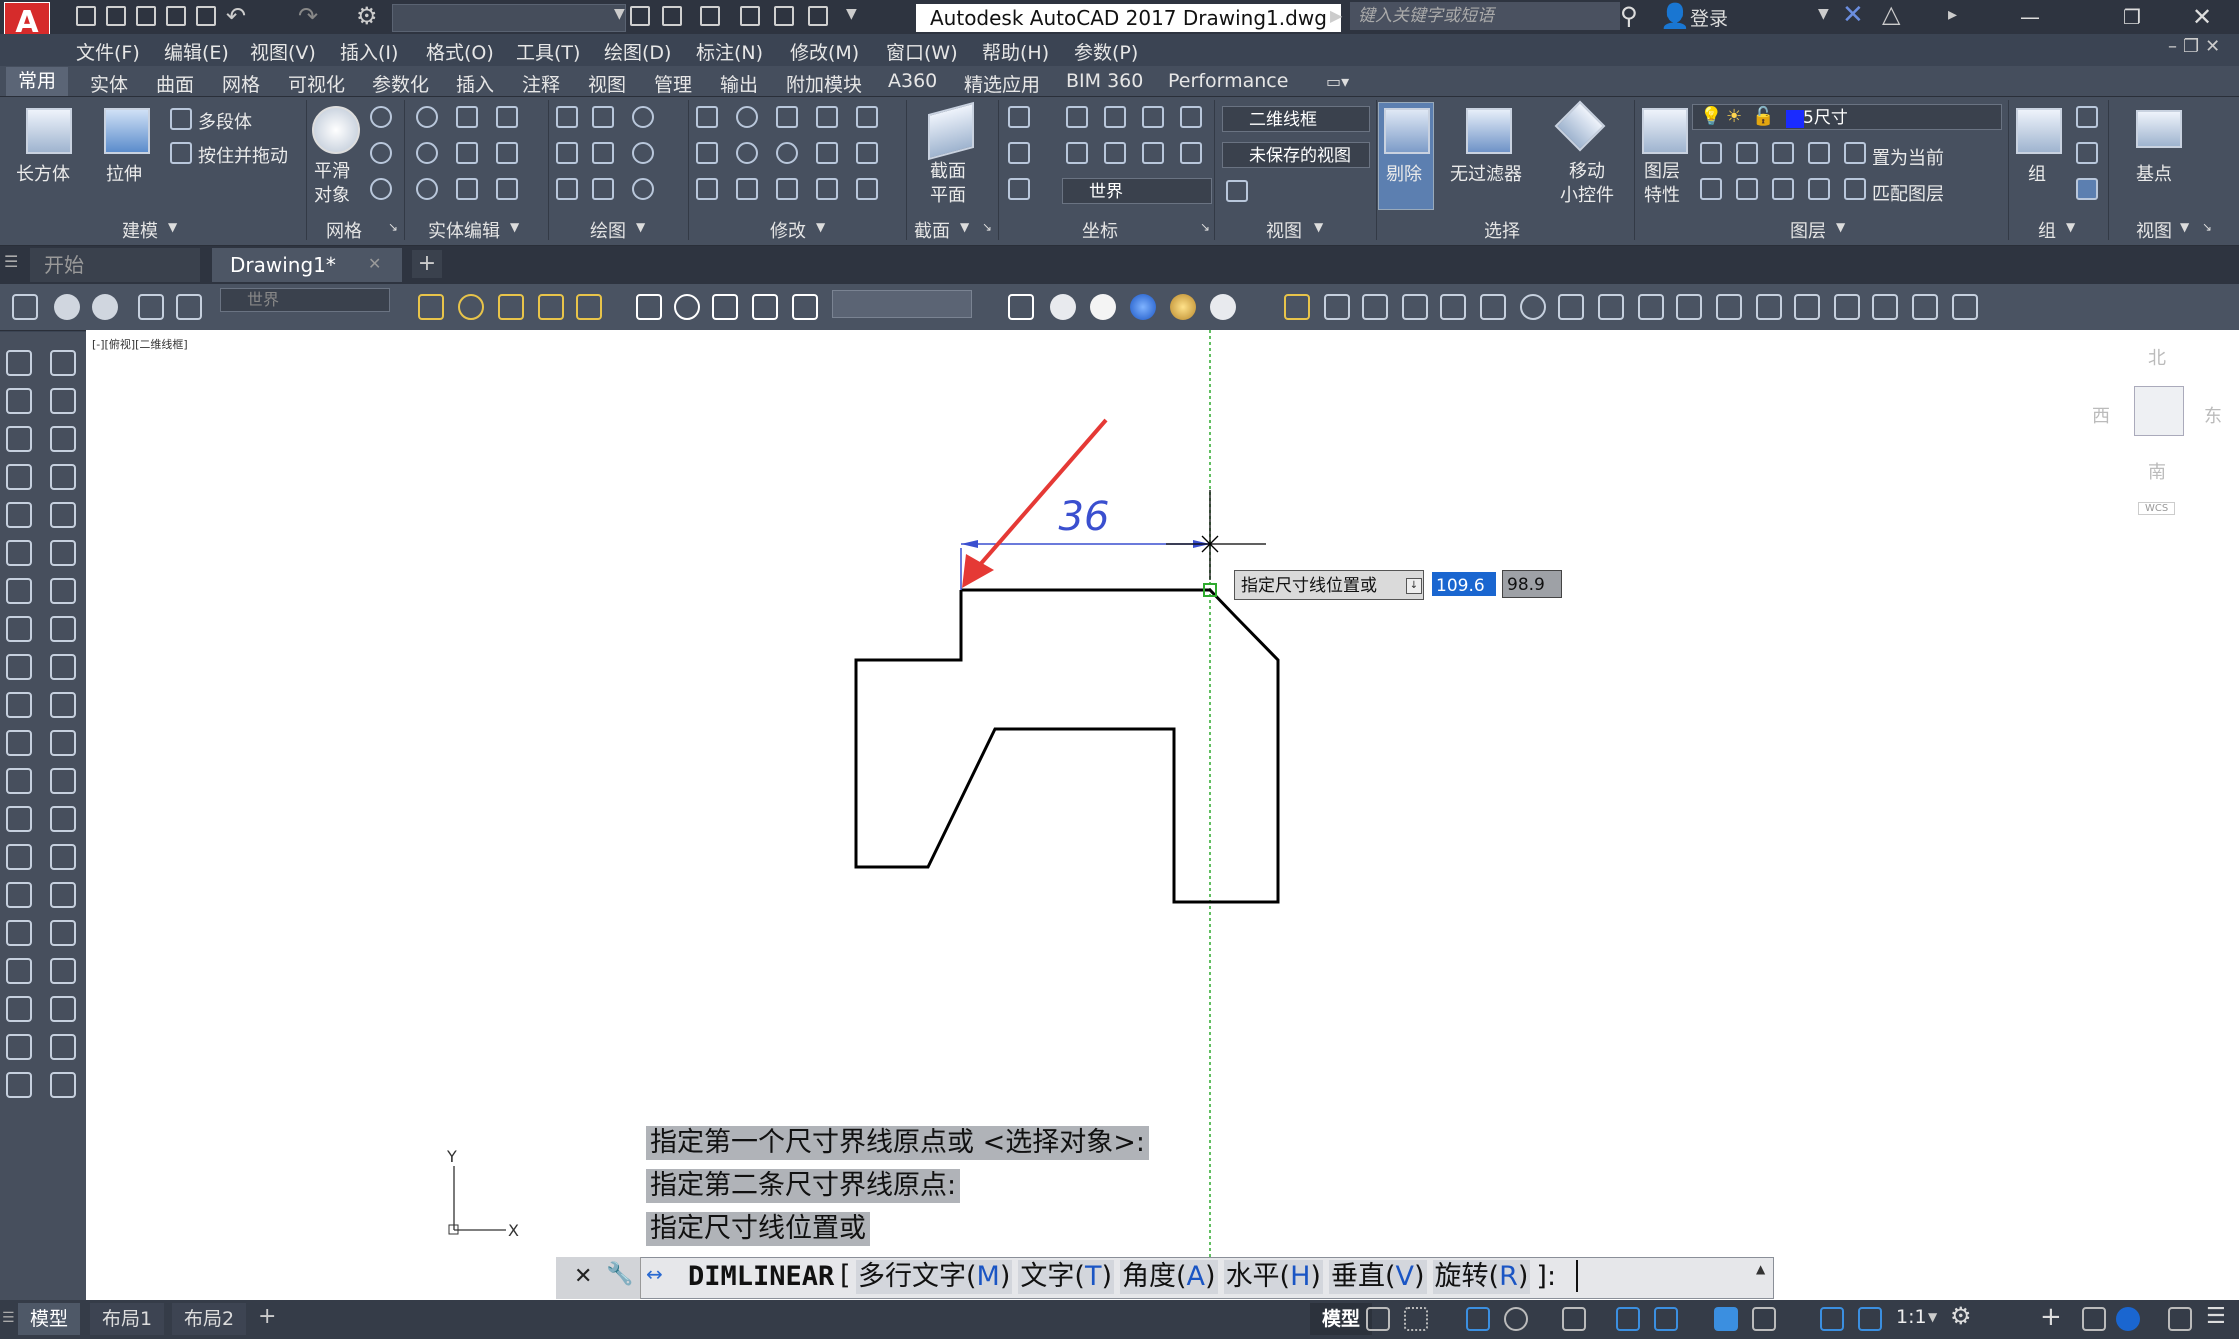 The height and width of the screenshot is (1339, 2239). I want to click on wcs-menu: WCS, so click(2157, 508).